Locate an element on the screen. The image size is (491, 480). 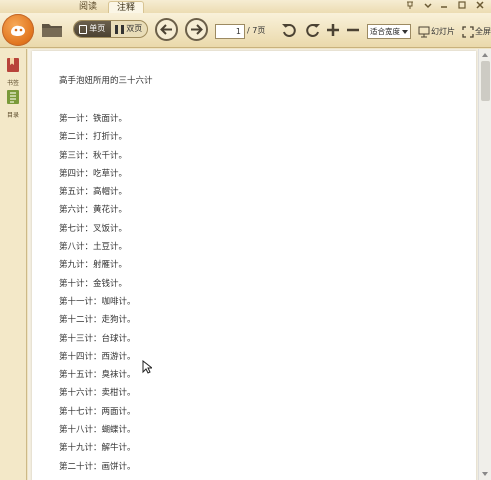
list-item: 第十计：金钱计。 is located at coordinates (93, 283).